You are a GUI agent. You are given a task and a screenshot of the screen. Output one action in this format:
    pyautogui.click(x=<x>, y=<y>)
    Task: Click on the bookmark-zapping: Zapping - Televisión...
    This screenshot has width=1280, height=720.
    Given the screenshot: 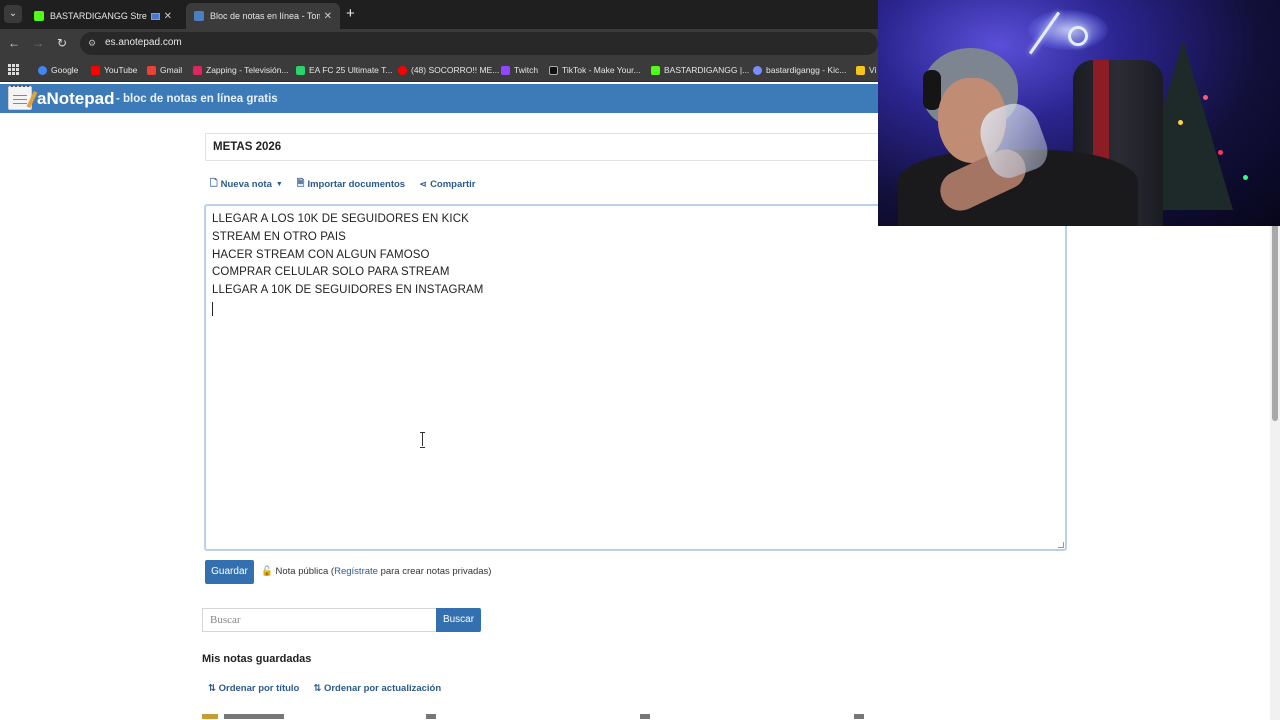 What is the action you would take?
    pyautogui.click(x=241, y=70)
    